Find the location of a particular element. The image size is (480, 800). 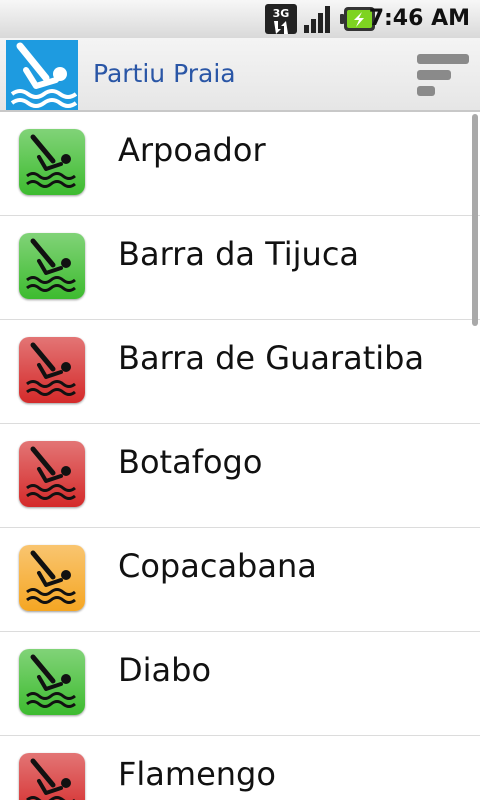

diver-logo-icon is located at coordinates (42, 75).